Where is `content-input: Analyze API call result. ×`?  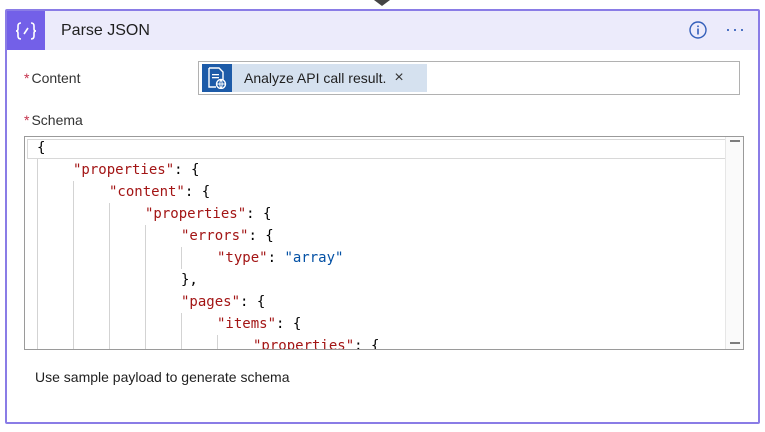 content-input: Analyze API call result. × is located at coordinates (469, 78).